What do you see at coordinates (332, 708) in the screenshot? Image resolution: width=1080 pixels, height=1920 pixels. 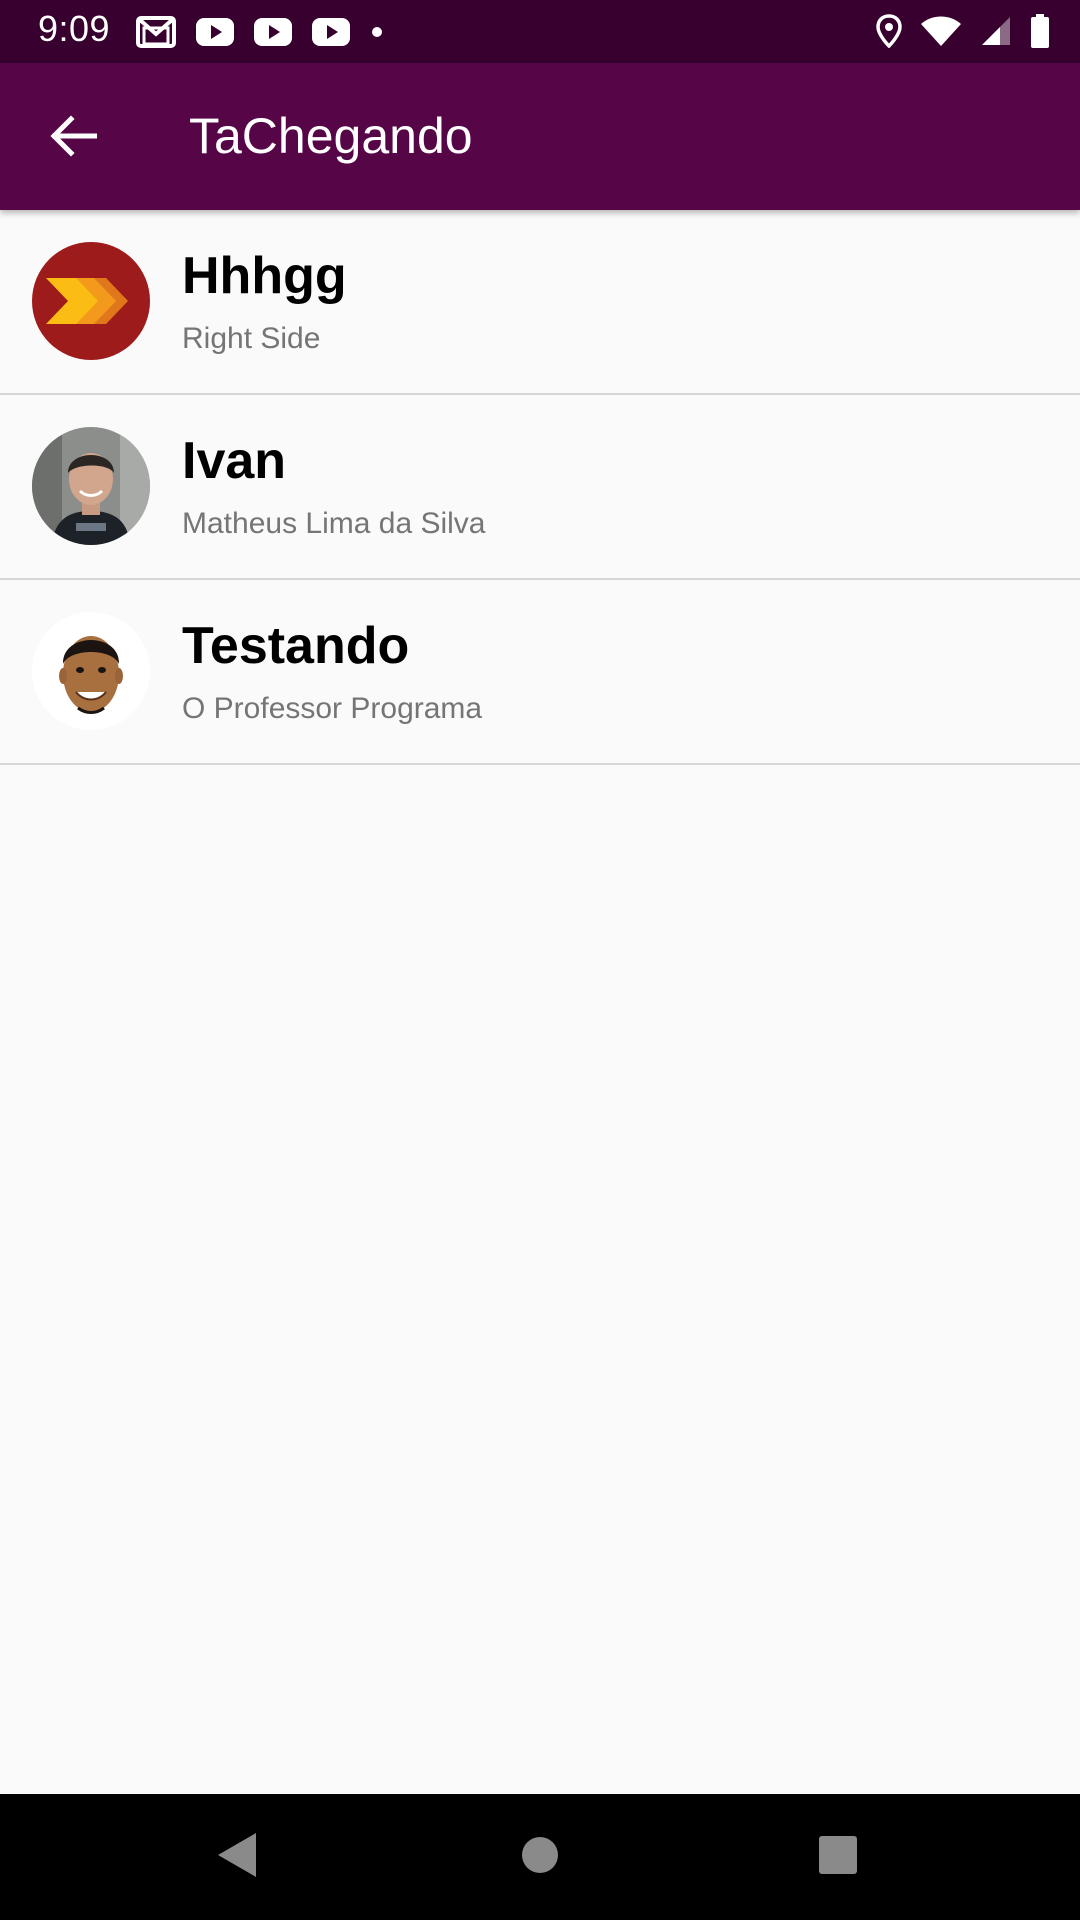 I see `contact-subtitle: O Professor Programa` at bounding box center [332, 708].